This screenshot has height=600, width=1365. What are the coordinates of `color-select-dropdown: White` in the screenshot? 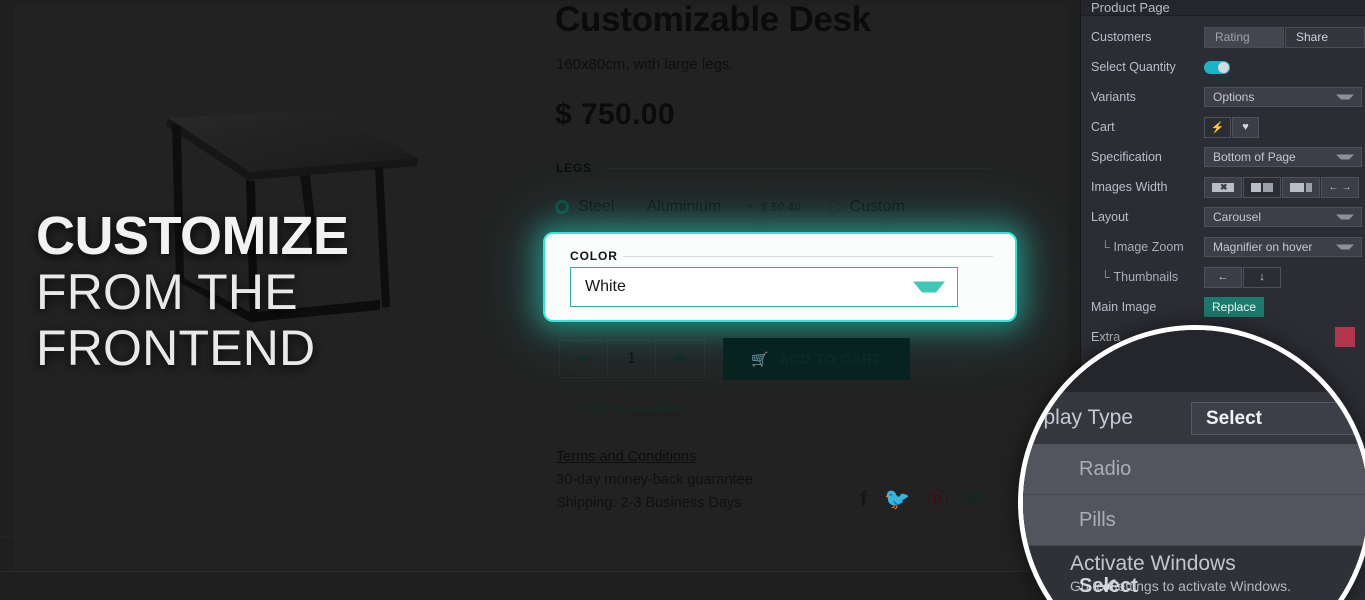 It's located at (764, 287).